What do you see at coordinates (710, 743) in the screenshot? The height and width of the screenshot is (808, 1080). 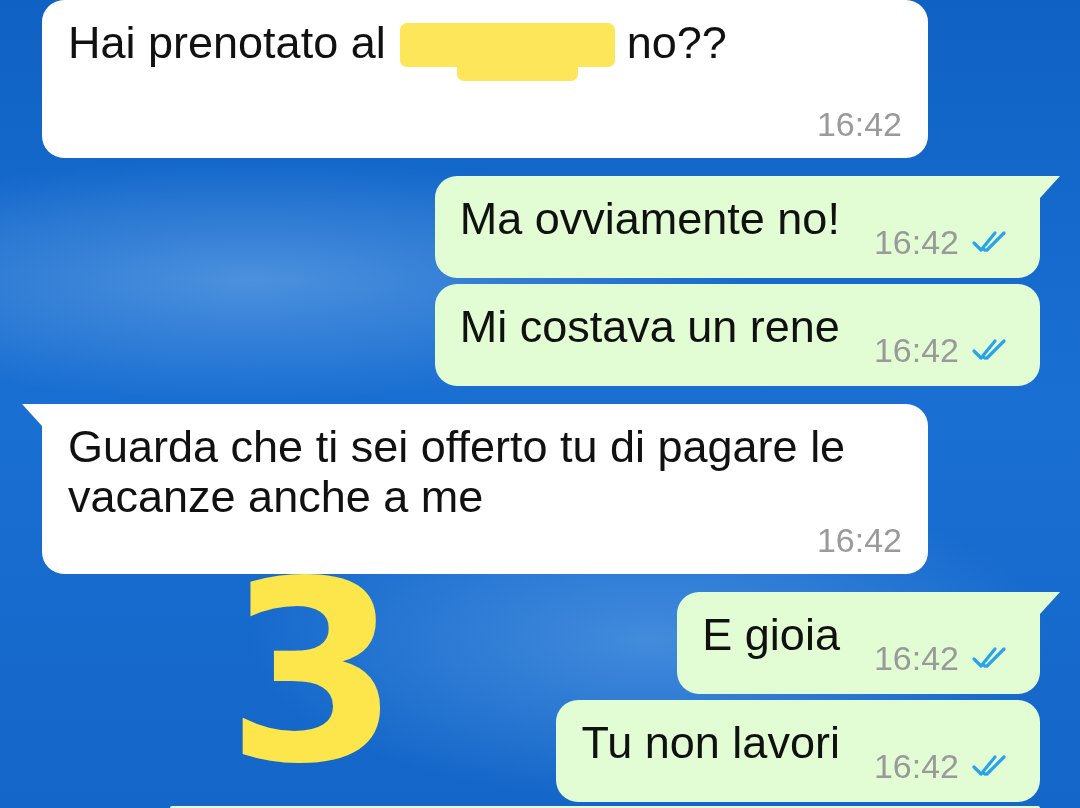 I see `message-text: Tu non lavori` at bounding box center [710, 743].